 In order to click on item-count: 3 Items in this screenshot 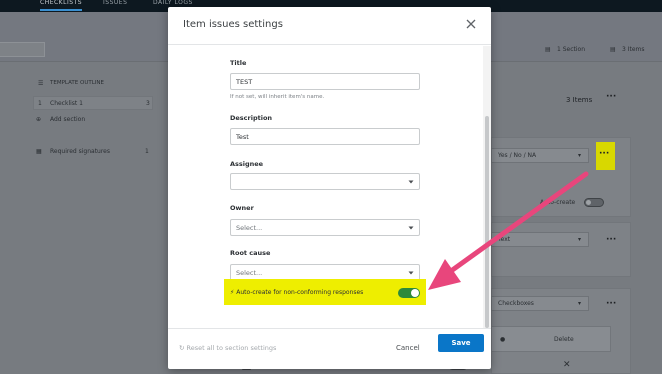, I will do `click(633, 49)`.